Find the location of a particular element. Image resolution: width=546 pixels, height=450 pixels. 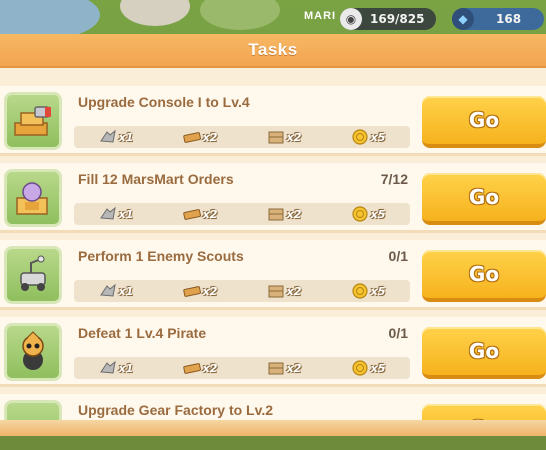

task-name: Fill 12 MarsMart Orders is located at coordinates (156, 179).